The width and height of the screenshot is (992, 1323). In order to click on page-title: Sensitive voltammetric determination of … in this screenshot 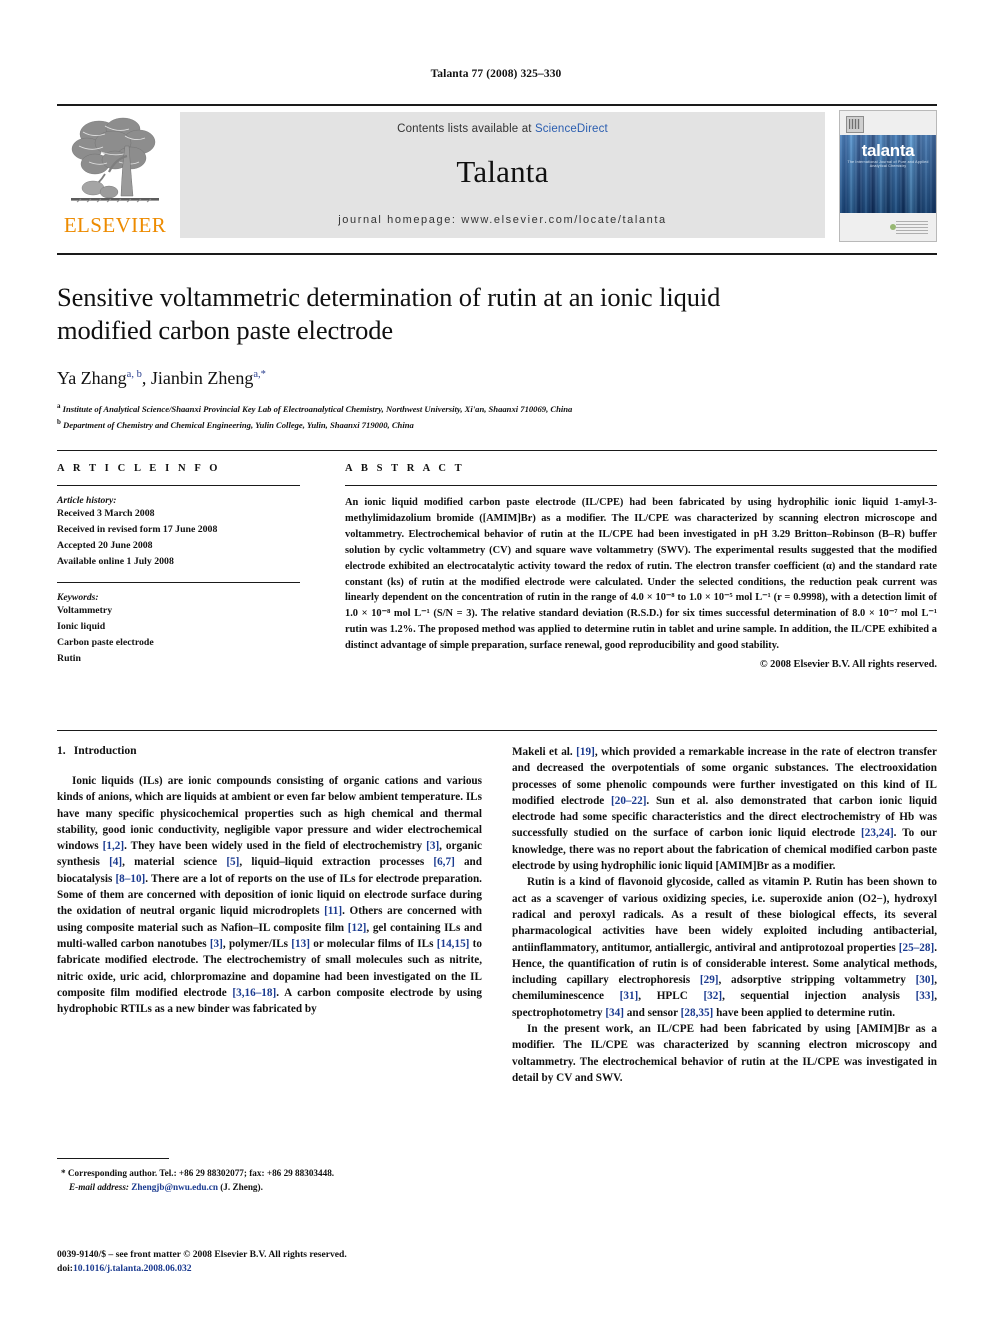, I will do `click(389, 313)`.